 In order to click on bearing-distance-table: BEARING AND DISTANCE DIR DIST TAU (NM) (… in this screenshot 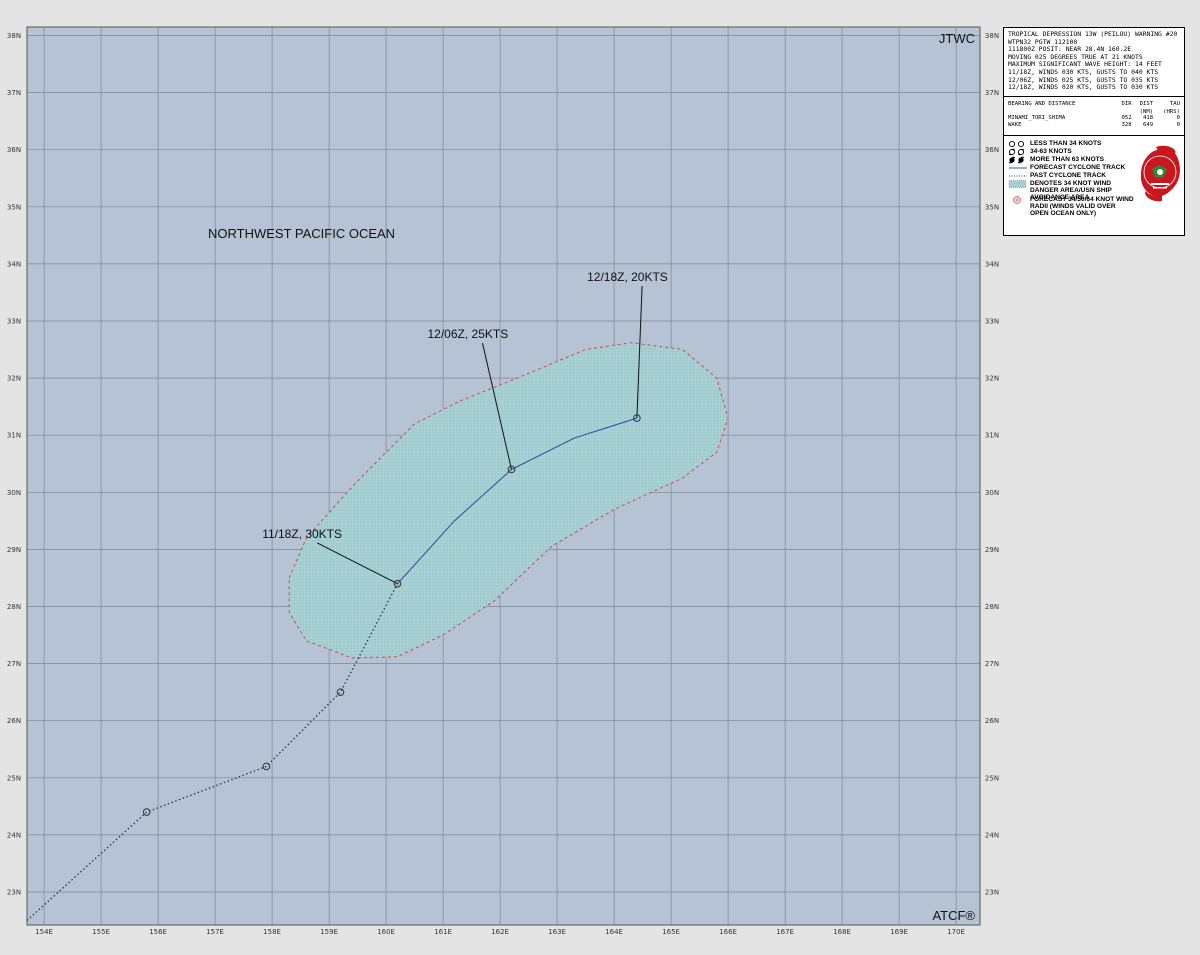, I will do `click(1094, 114)`.